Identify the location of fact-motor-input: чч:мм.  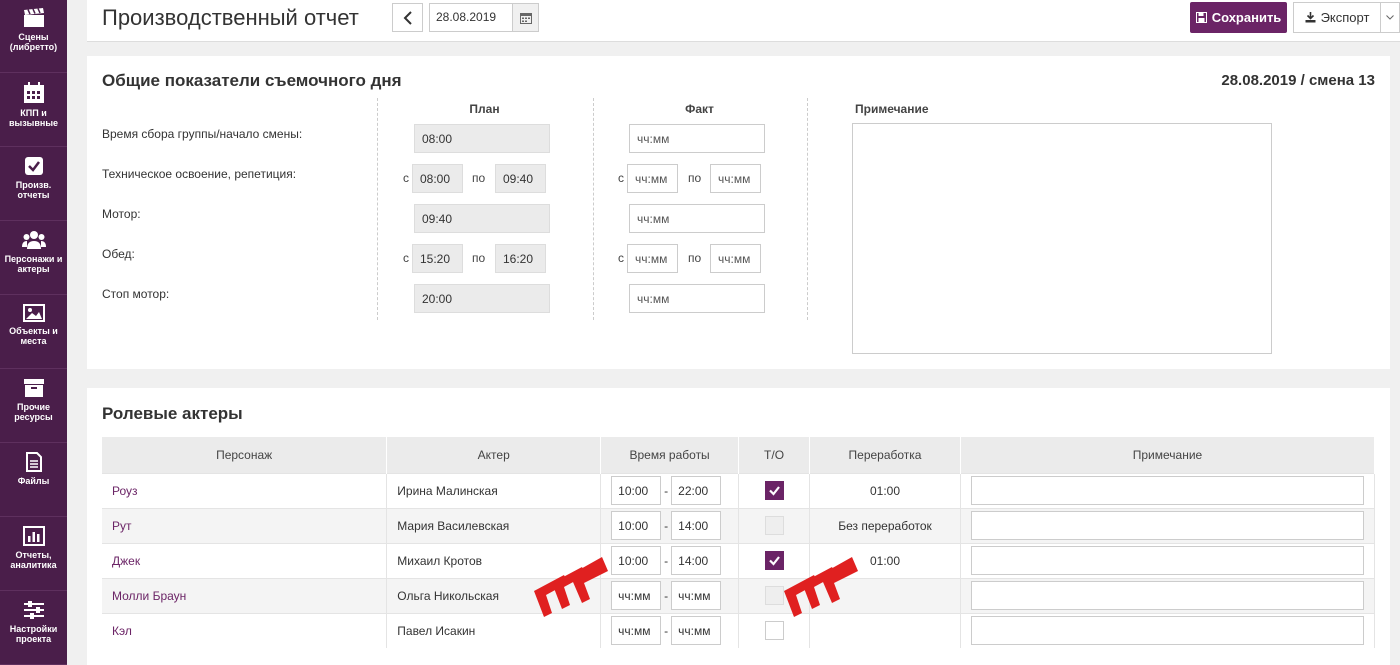
(697, 218).